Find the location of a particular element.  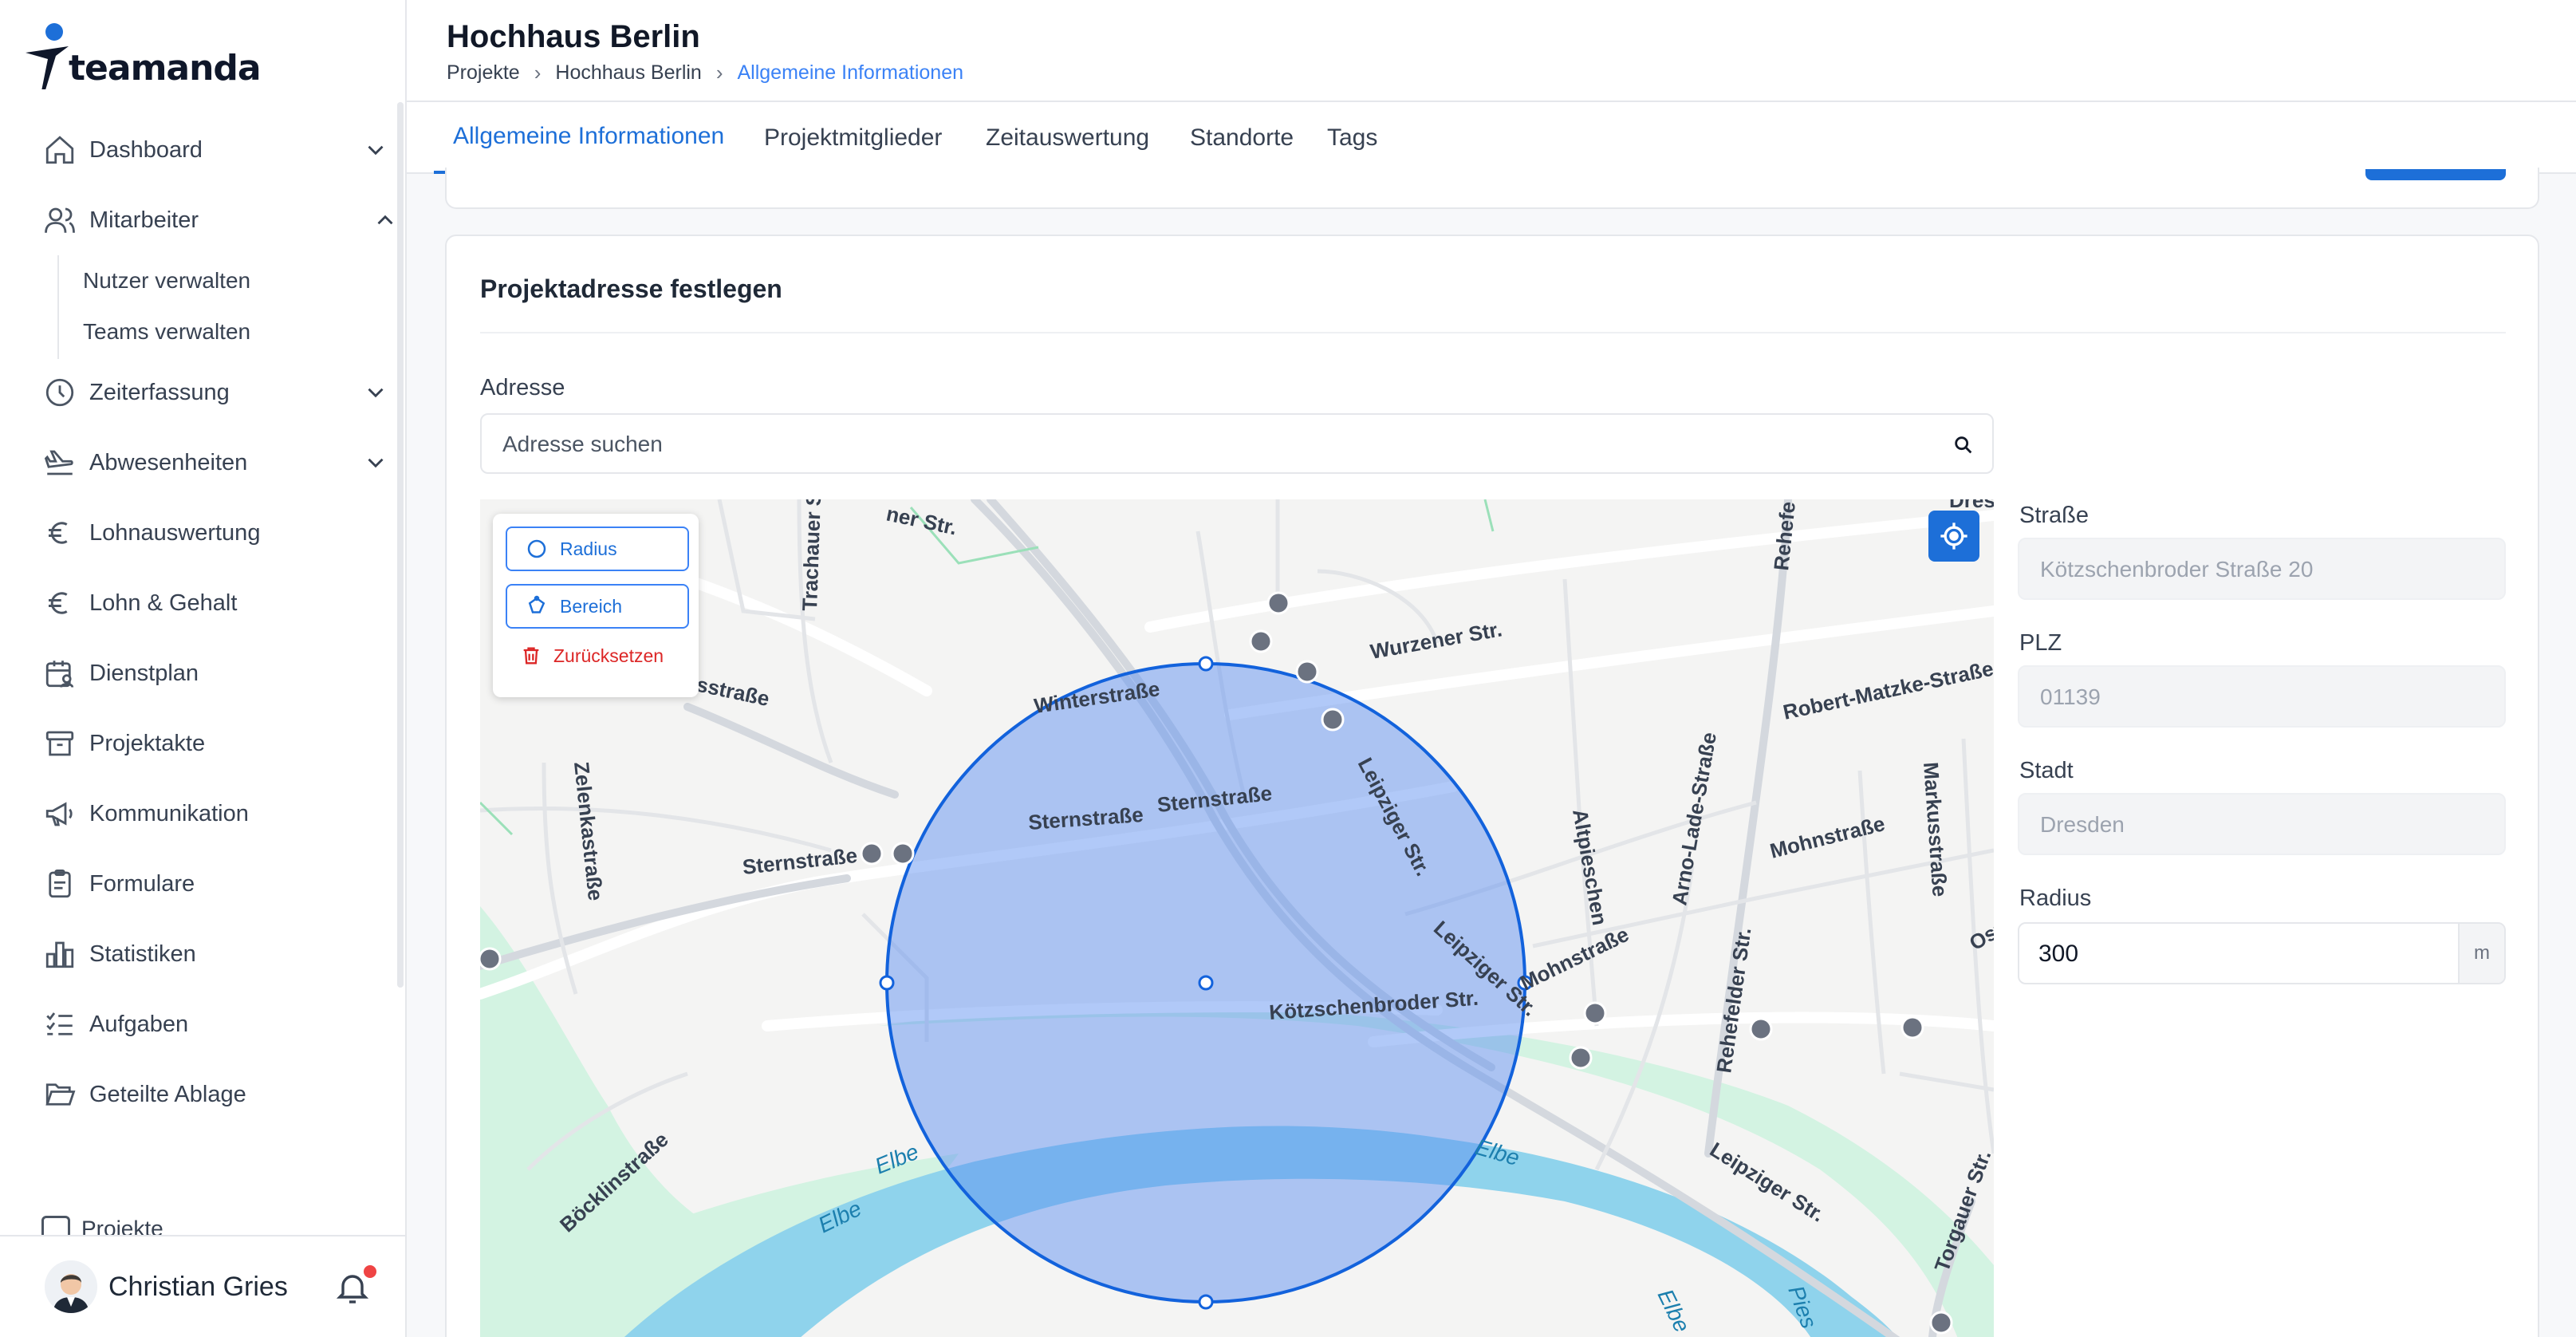

sidebar-item-label: Lohnauswertung is located at coordinates (175, 532).